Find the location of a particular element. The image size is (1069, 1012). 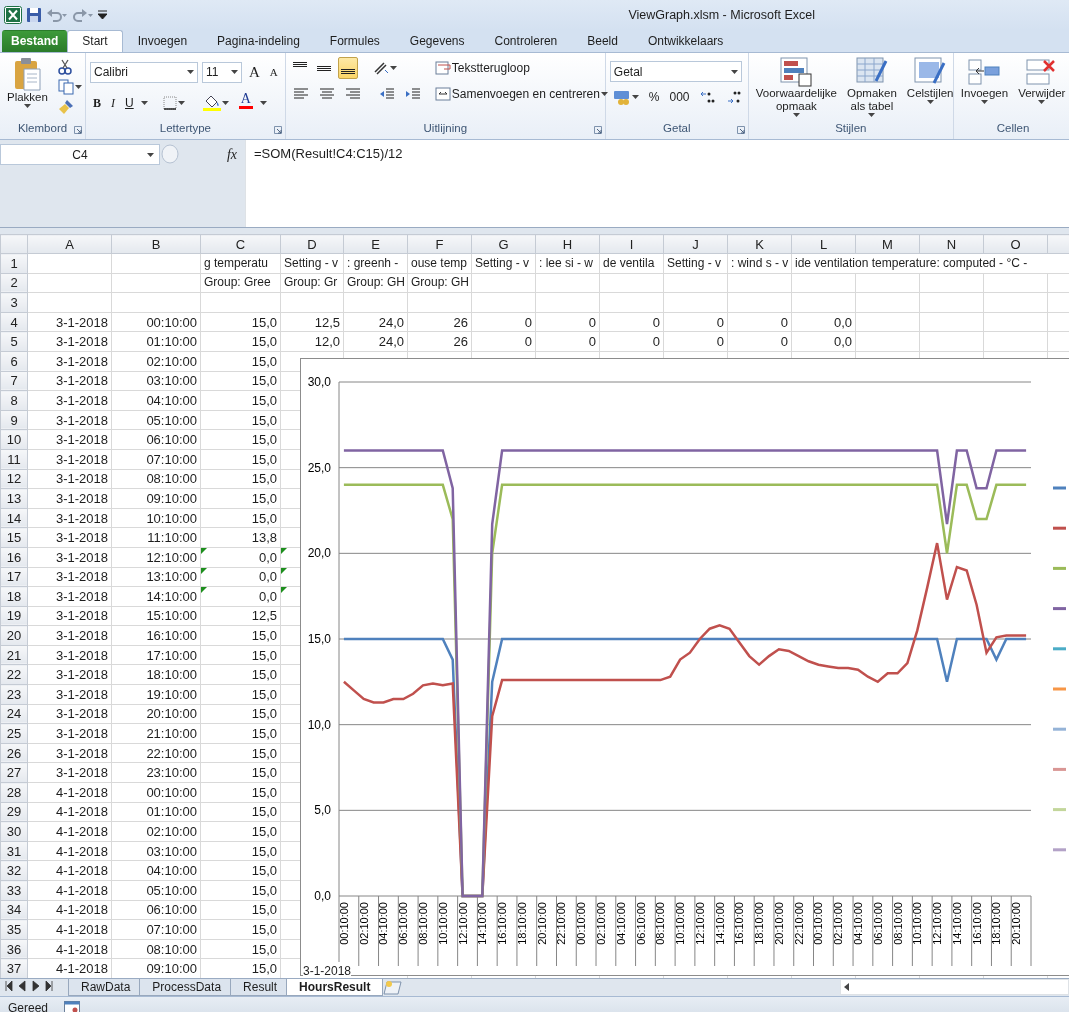

y-tick-label: 10,0 is located at coordinates (319, 724).